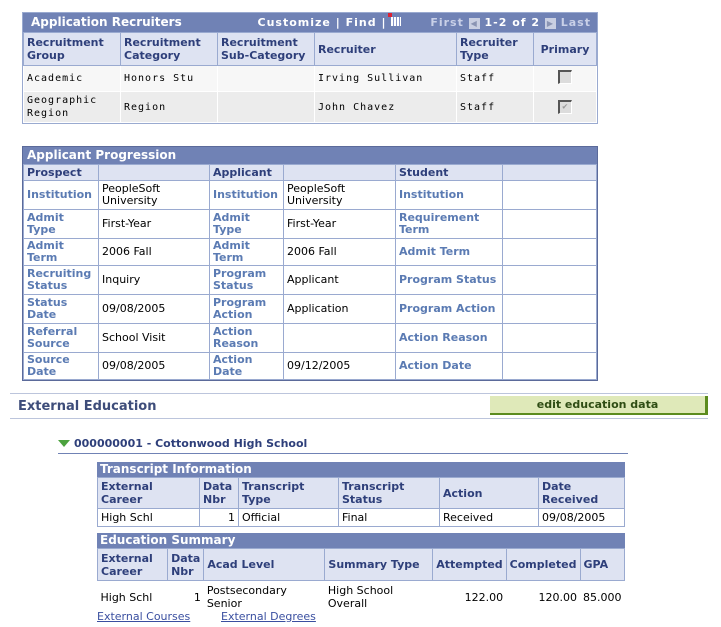  Describe the element at coordinates (154, 338) in the screenshot. I see `field-value: School Visit` at that location.